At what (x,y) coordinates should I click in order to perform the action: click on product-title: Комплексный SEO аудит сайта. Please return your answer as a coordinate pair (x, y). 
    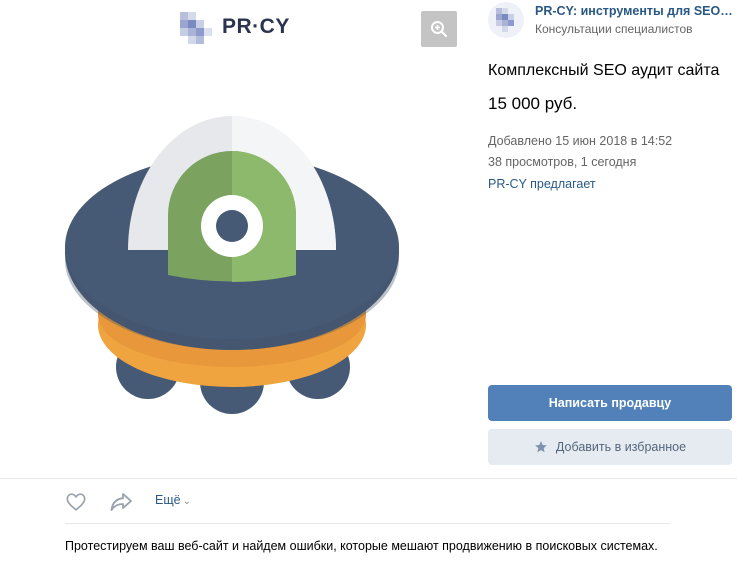
    Looking at the image, I should click on (604, 70).